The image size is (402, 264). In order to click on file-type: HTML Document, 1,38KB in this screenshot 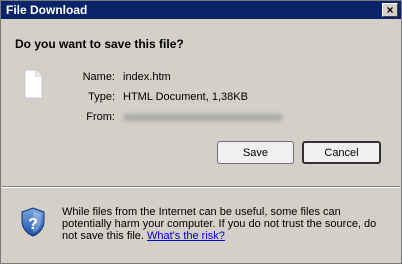, I will do `click(185, 97)`.